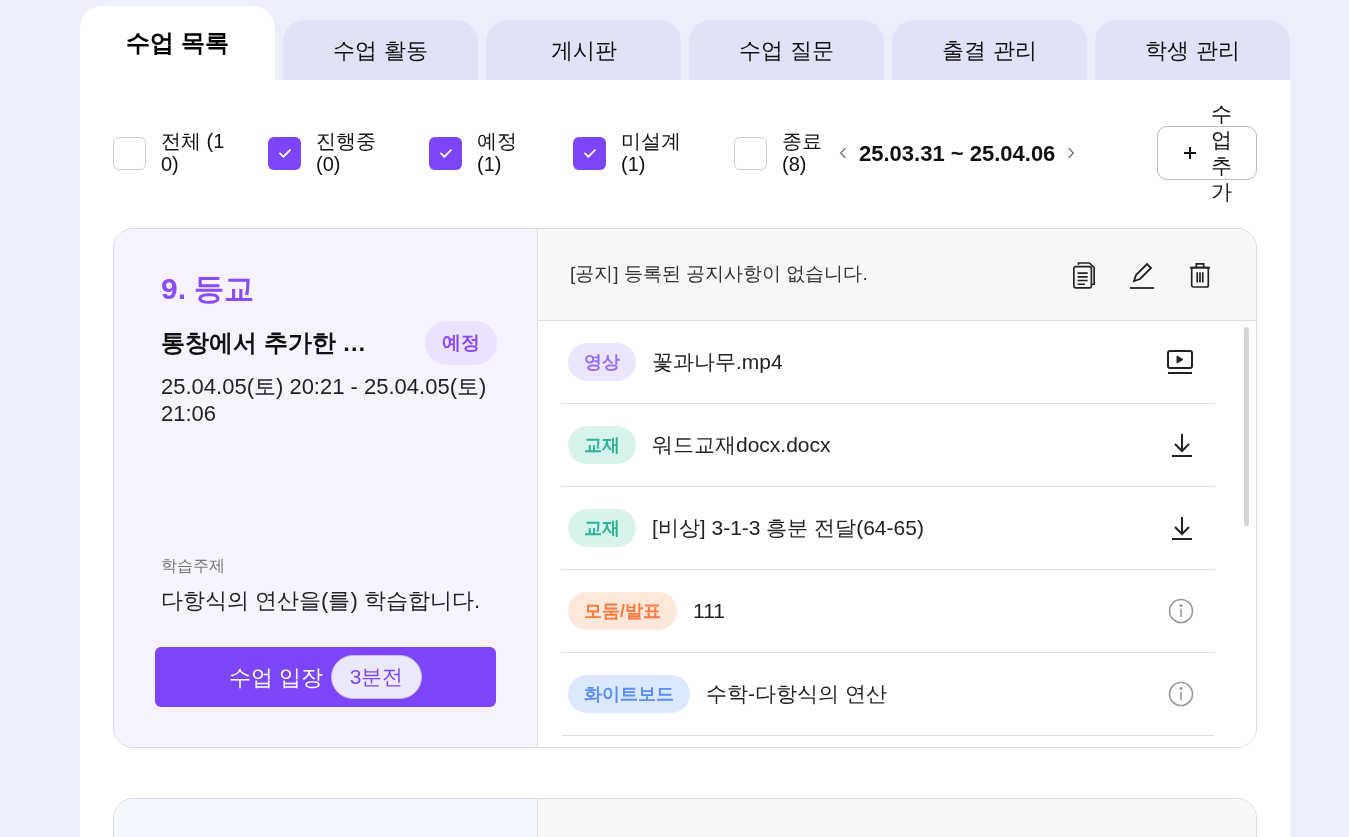 This screenshot has width=1349, height=837. Describe the element at coordinates (1192, 50) in the screenshot. I see `tab: 학생 관리` at that location.